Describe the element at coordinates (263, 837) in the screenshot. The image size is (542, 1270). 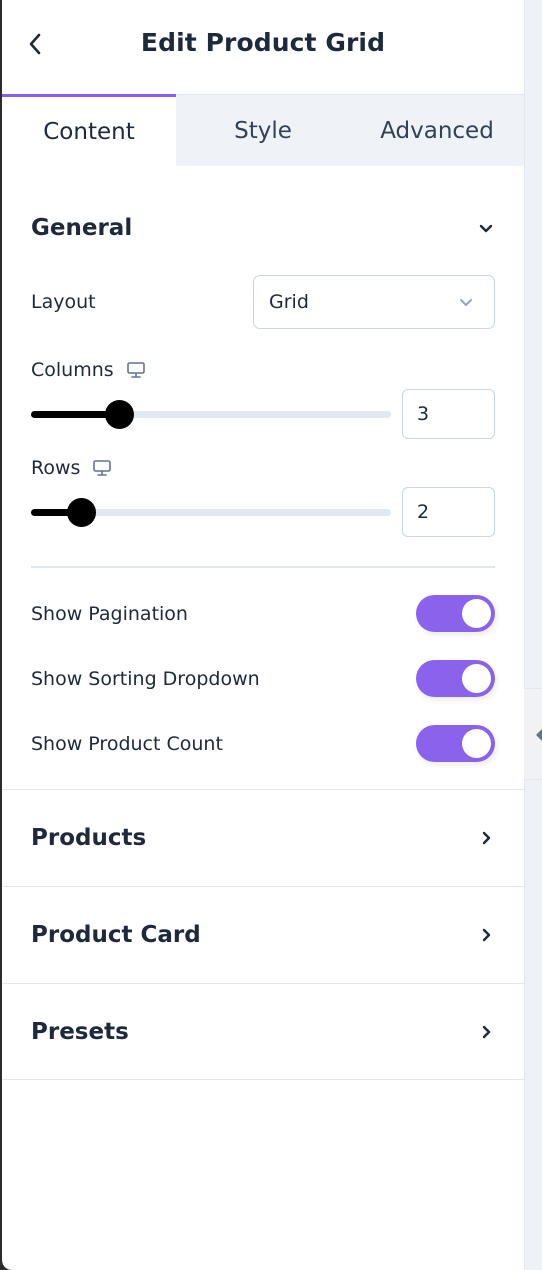
I see `section-products: Products` at that location.